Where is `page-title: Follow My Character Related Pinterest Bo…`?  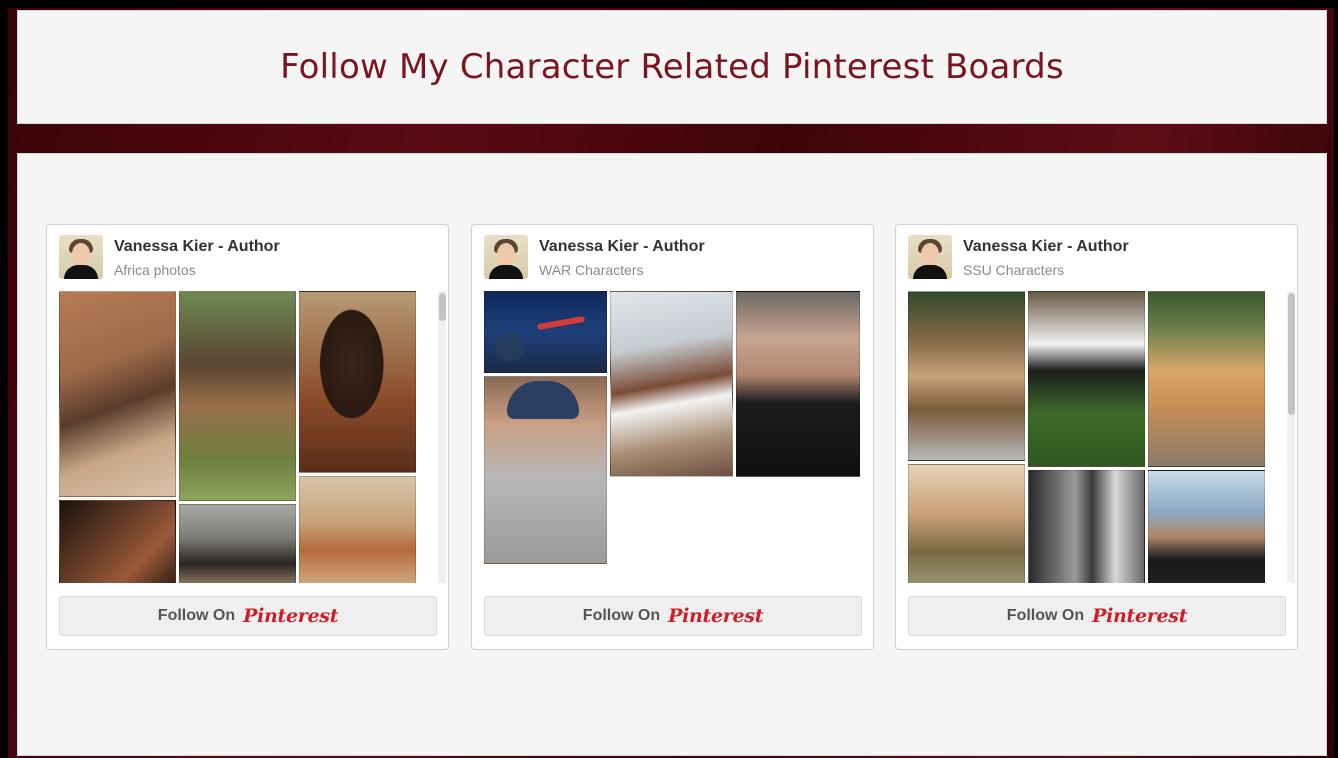 page-title: Follow My Character Related Pinterest Bo… is located at coordinates (672, 67).